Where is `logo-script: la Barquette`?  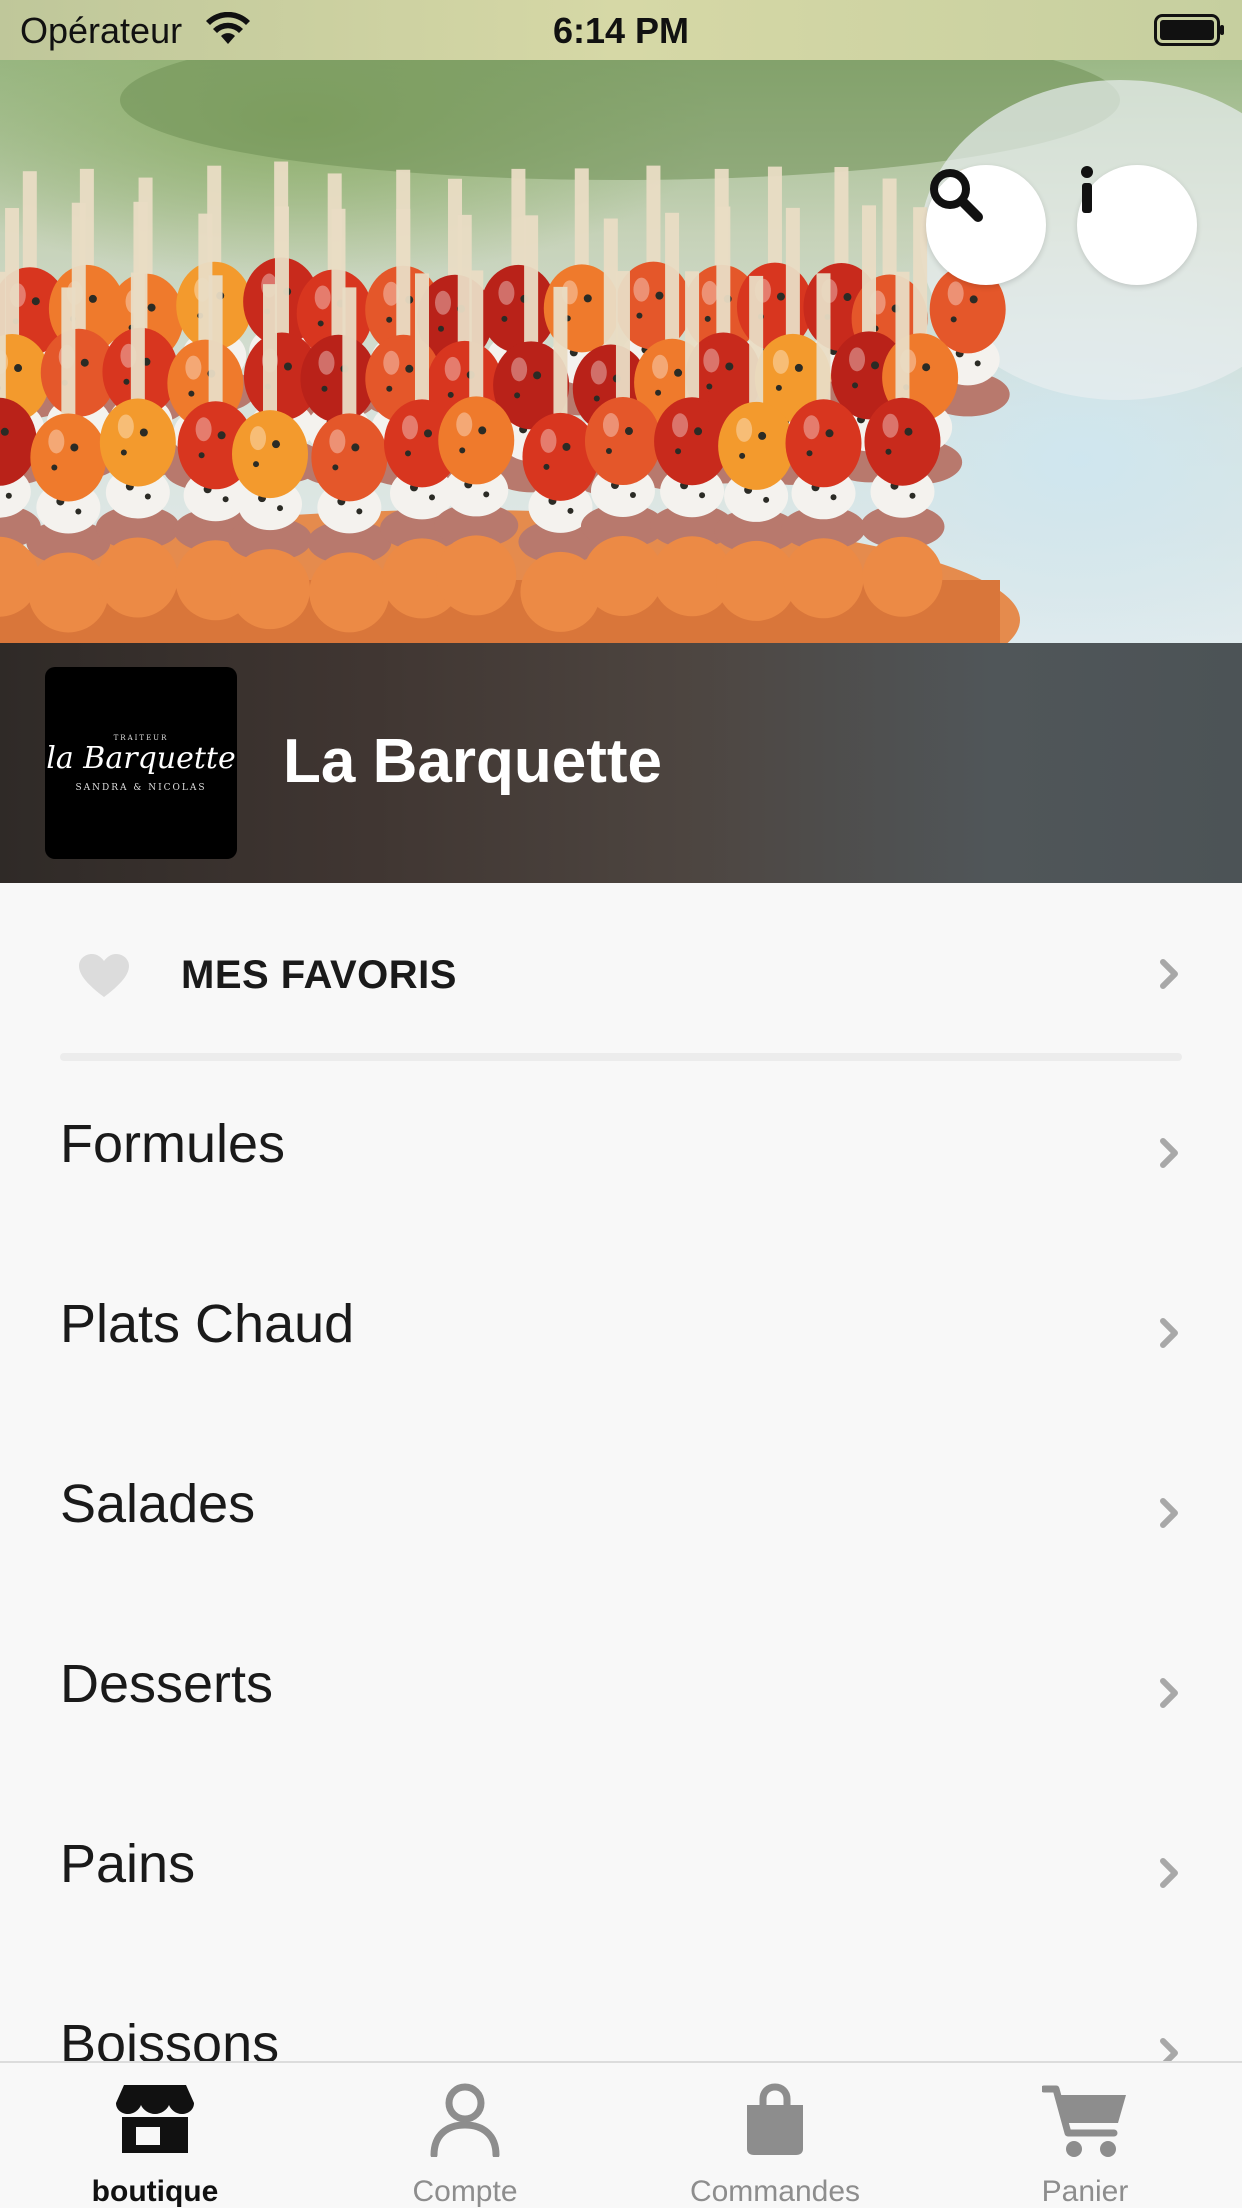
logo-script: la Barquette is located at coordinates (141, 758).